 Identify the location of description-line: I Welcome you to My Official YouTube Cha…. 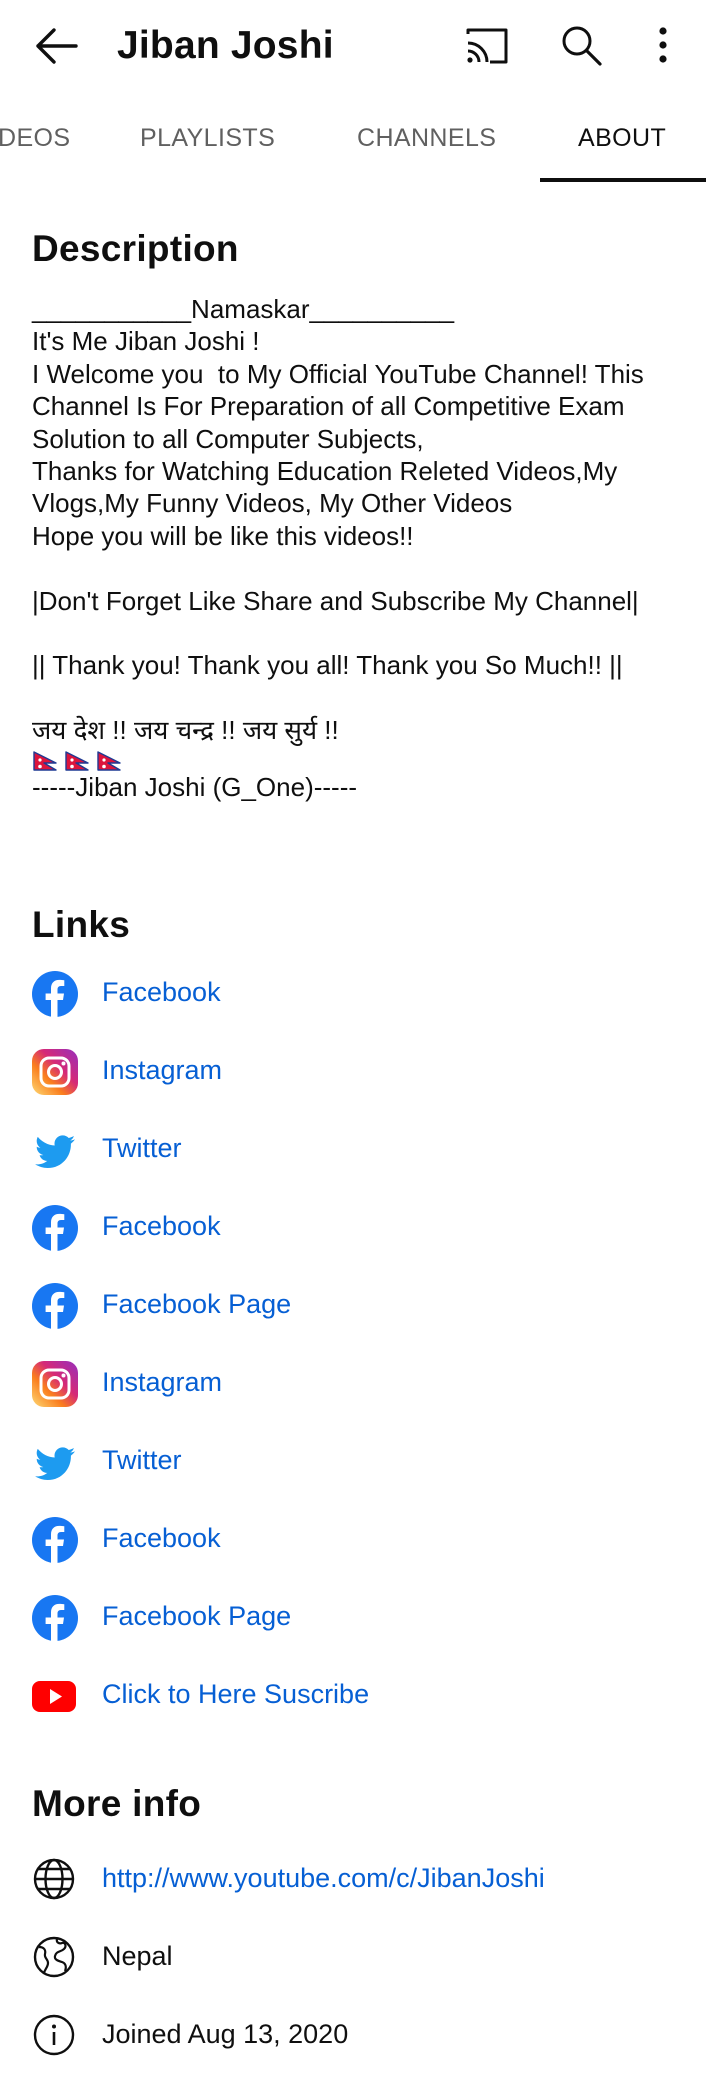
(338, 373).